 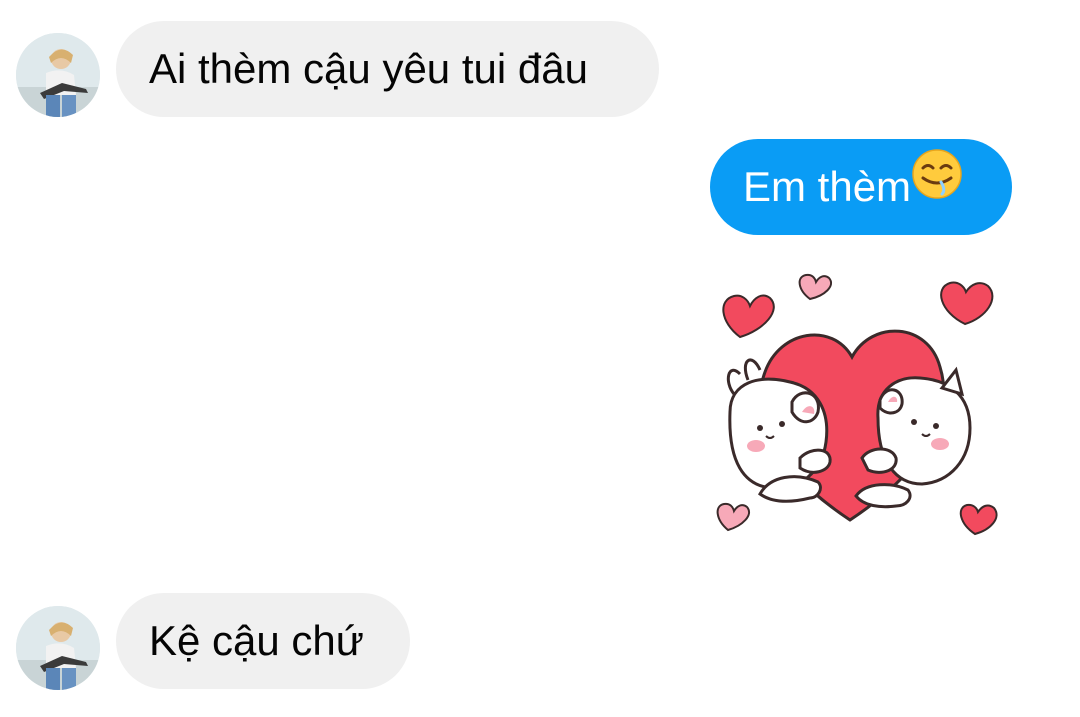 I want to click on message-bubble-outgoing: Em thèm, so click(x=861, y=187).